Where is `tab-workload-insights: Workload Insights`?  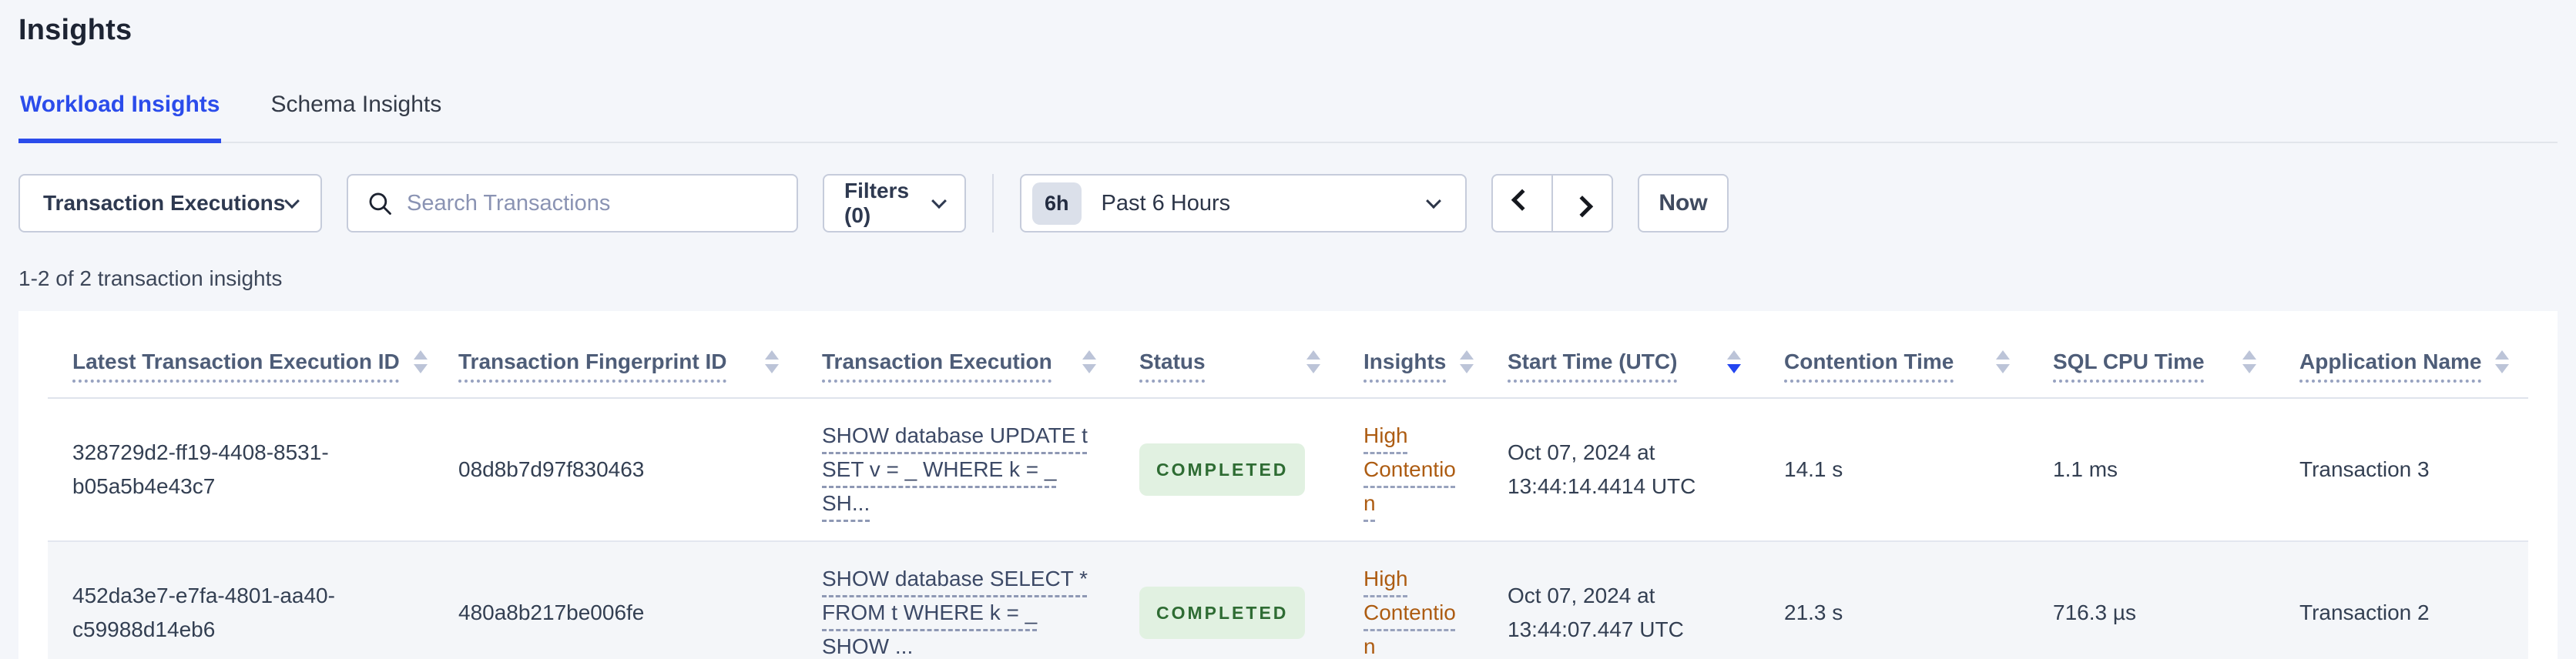
tab-workload-insights: Workload Insights is located at coordinates (120, 117).